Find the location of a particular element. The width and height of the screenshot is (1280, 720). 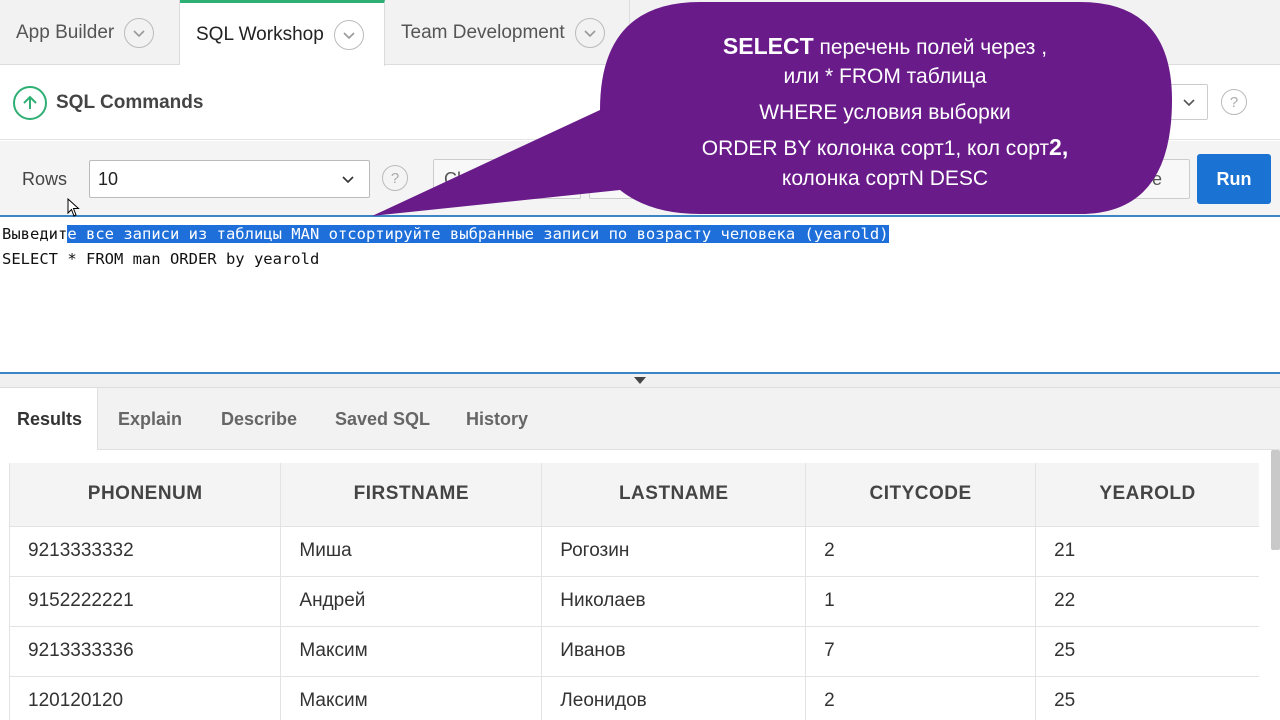

bubble-line-4: ORDER BY колонка сорт1, кол сорт2, is located at coordinates (885, 147).